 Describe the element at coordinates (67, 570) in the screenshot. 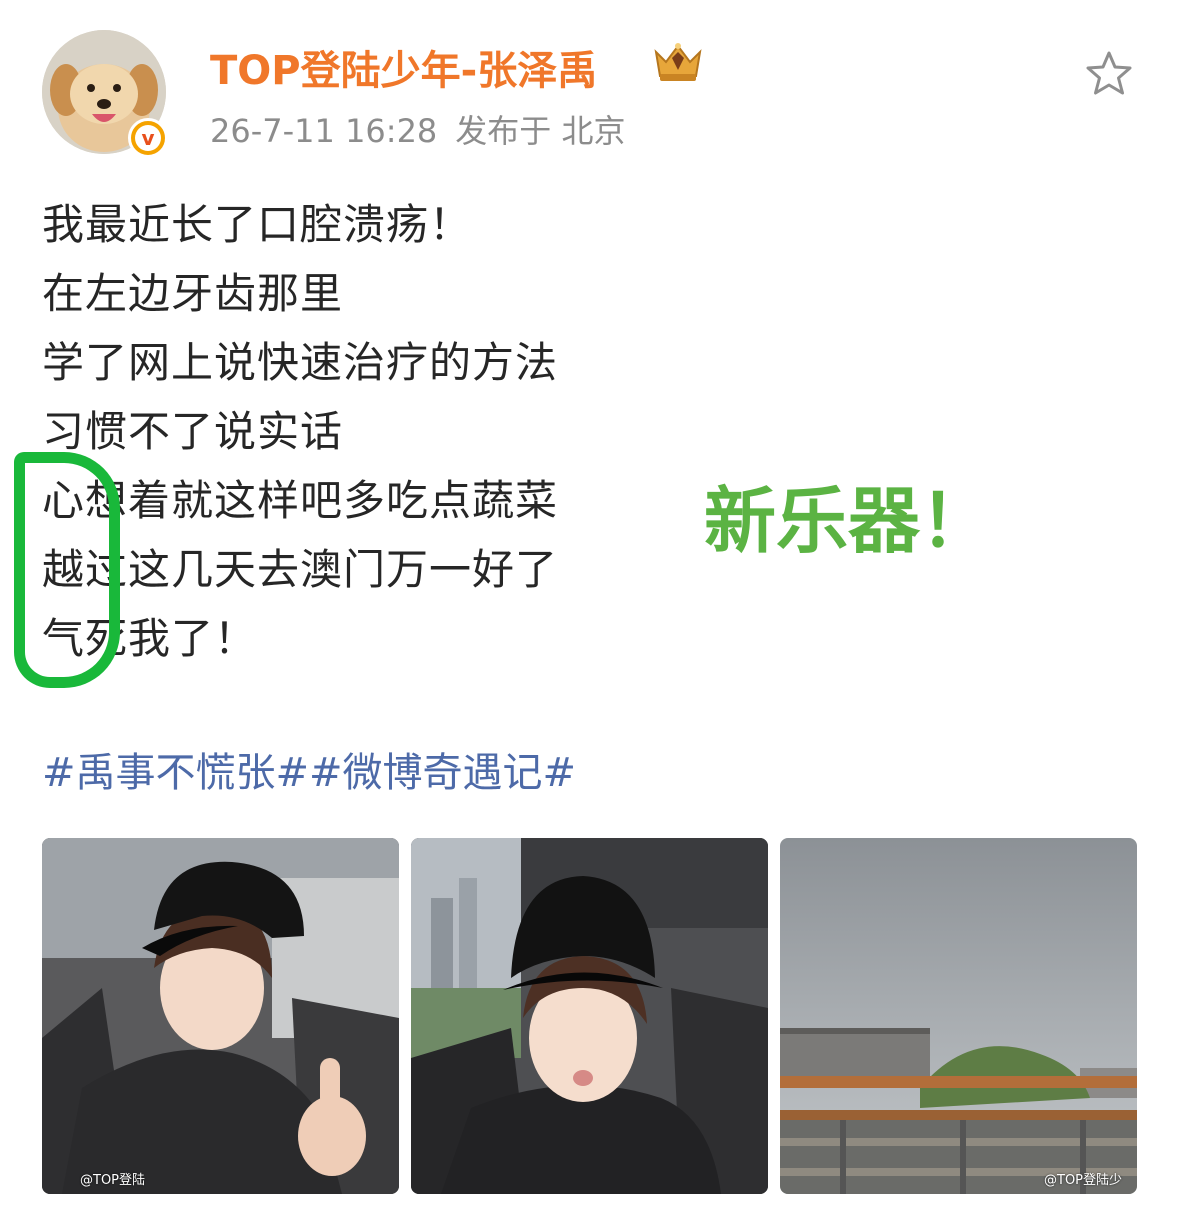

I see `annotation-bracket` at that location.